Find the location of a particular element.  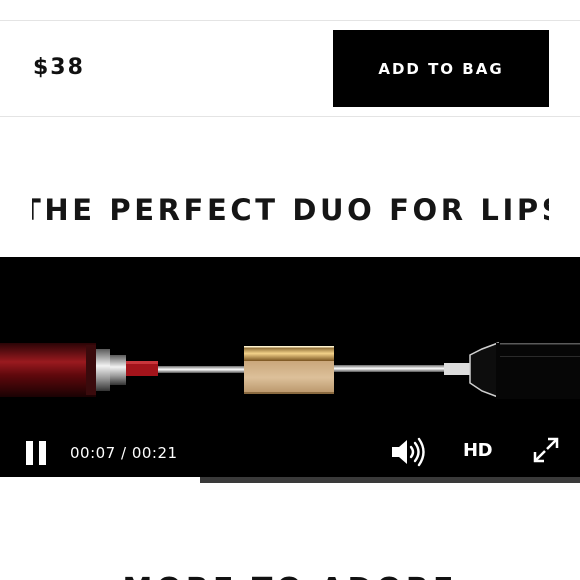

speaker-volume-icon is located at coordinates (408, 452).